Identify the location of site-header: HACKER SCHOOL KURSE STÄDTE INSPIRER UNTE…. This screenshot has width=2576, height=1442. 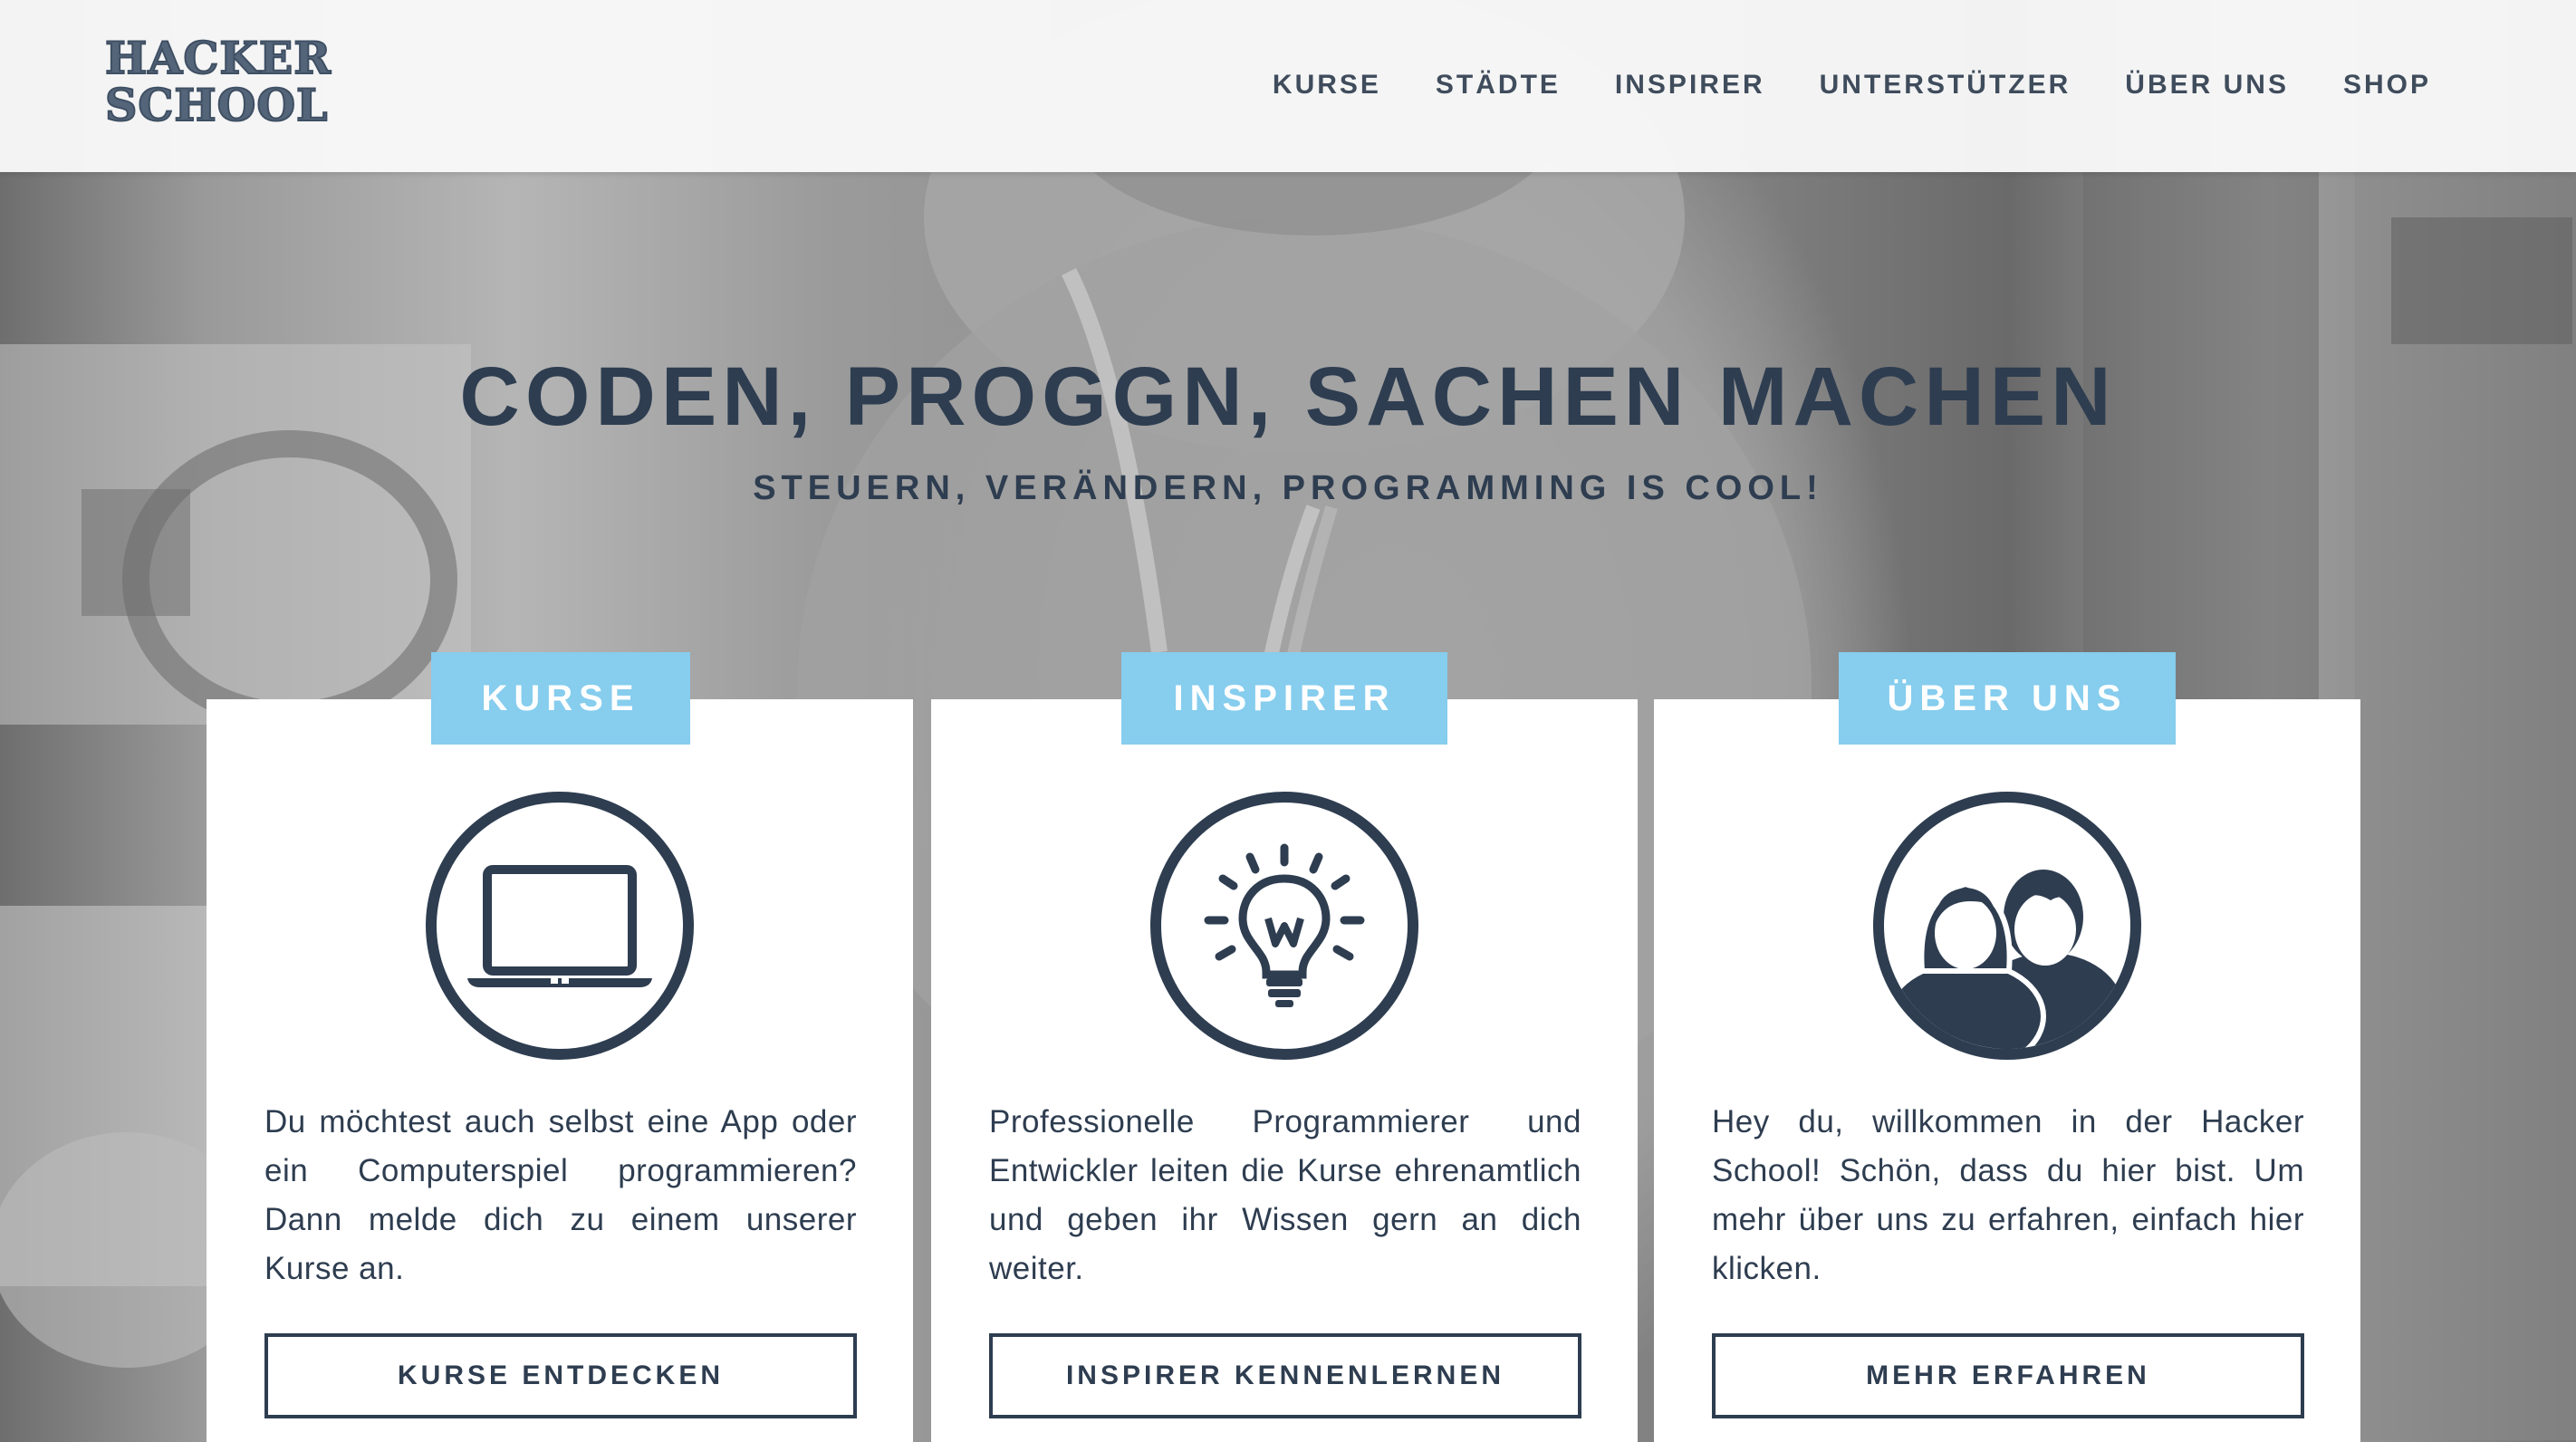
(1288, 86).